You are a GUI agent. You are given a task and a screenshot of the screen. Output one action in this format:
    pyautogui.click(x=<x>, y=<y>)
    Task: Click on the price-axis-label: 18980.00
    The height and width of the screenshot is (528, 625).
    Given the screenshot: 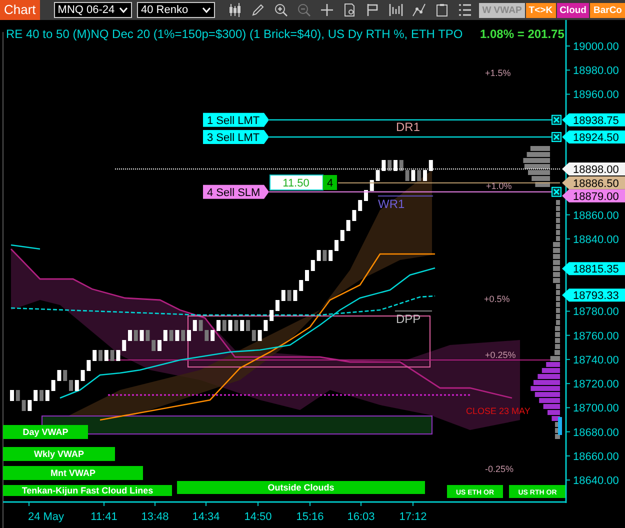 What is the action you would take?
    pyautogui.click(x=596, y=71)
    